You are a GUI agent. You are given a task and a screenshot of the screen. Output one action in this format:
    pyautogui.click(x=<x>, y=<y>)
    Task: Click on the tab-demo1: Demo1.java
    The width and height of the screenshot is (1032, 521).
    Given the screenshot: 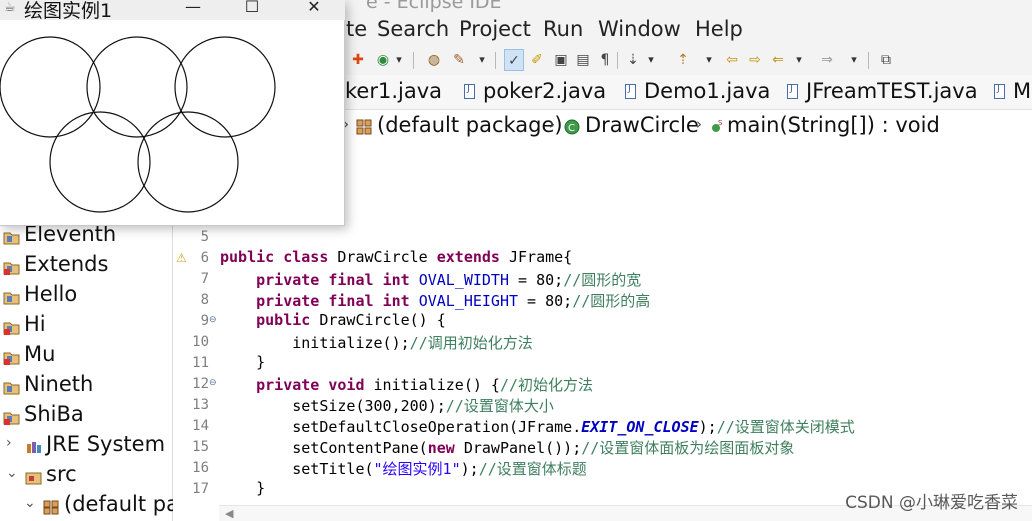 What is the action you would take?
    pyautogui.click(x=697, y=93)
    